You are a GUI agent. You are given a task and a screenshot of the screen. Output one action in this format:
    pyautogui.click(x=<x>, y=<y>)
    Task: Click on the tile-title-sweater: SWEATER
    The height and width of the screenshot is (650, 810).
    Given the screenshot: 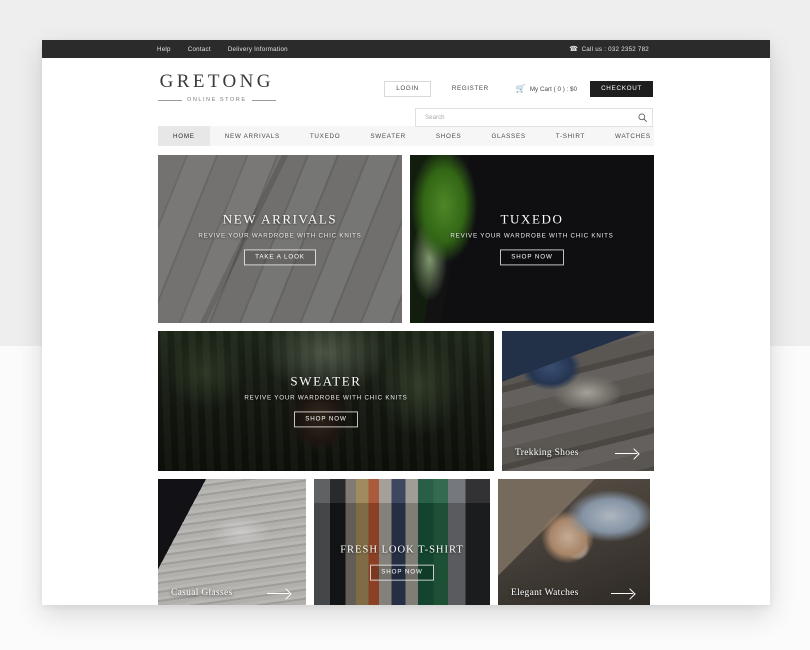 What is the action you would take?
    pyautogui.click(x=326, y=381)
    